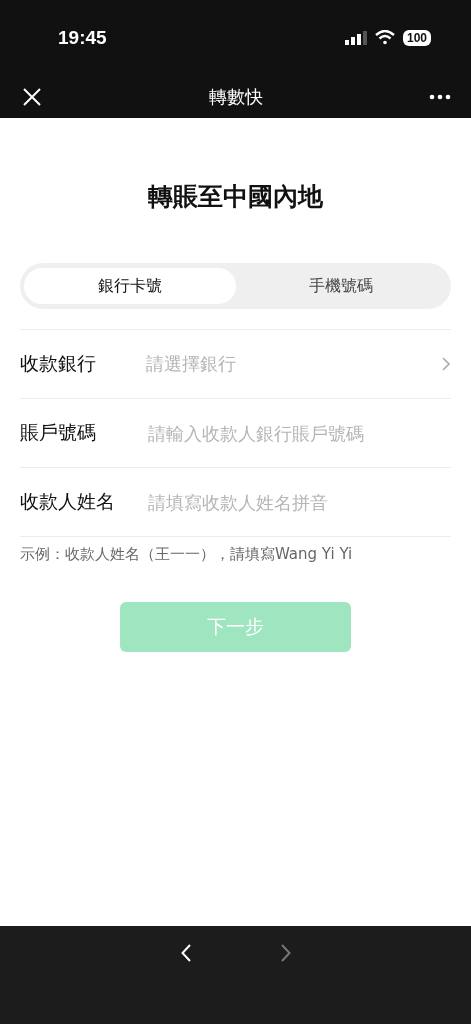 This screenshot has height=1024, width=471. Describe the element at coordinates (82, 37) in the screenshot. I see `status-time: 19:45` at that location.